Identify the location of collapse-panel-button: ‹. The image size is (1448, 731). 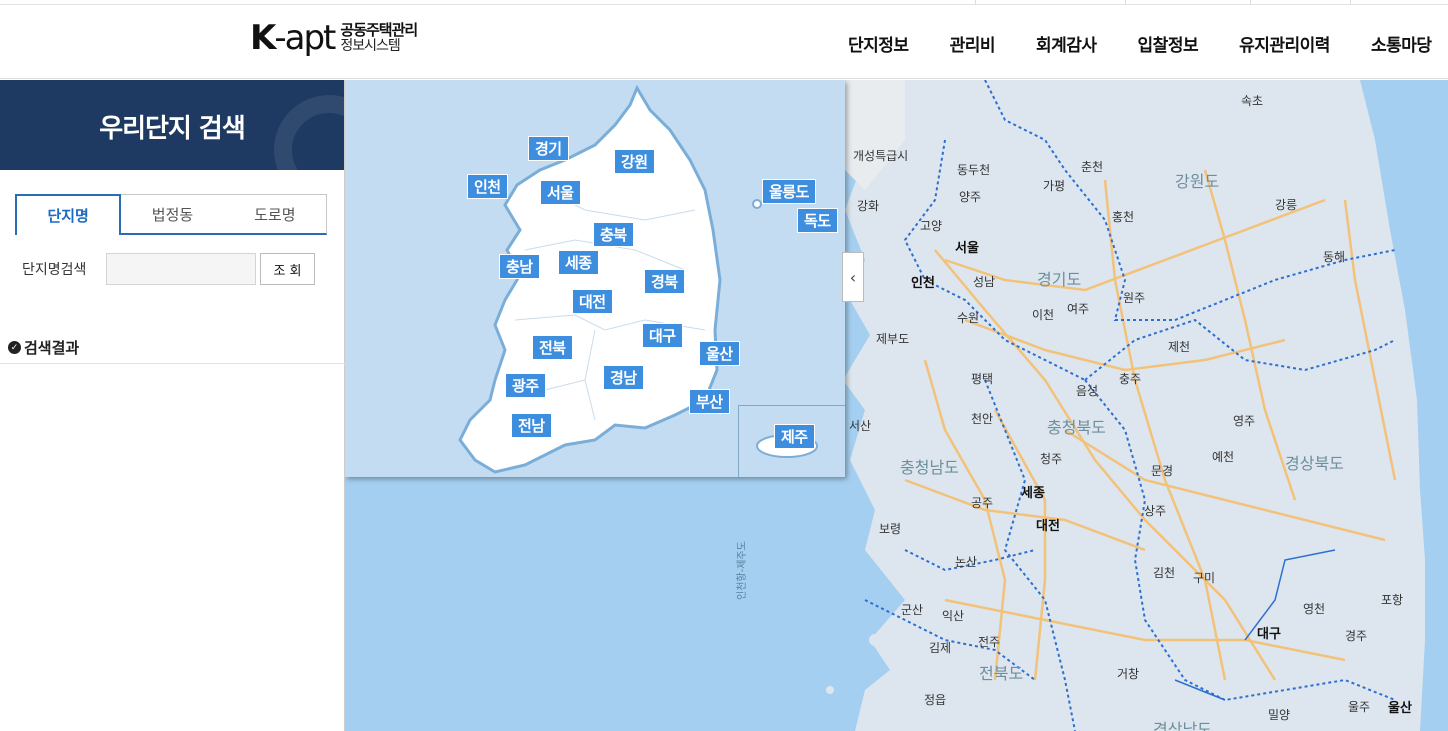
(853, 277).